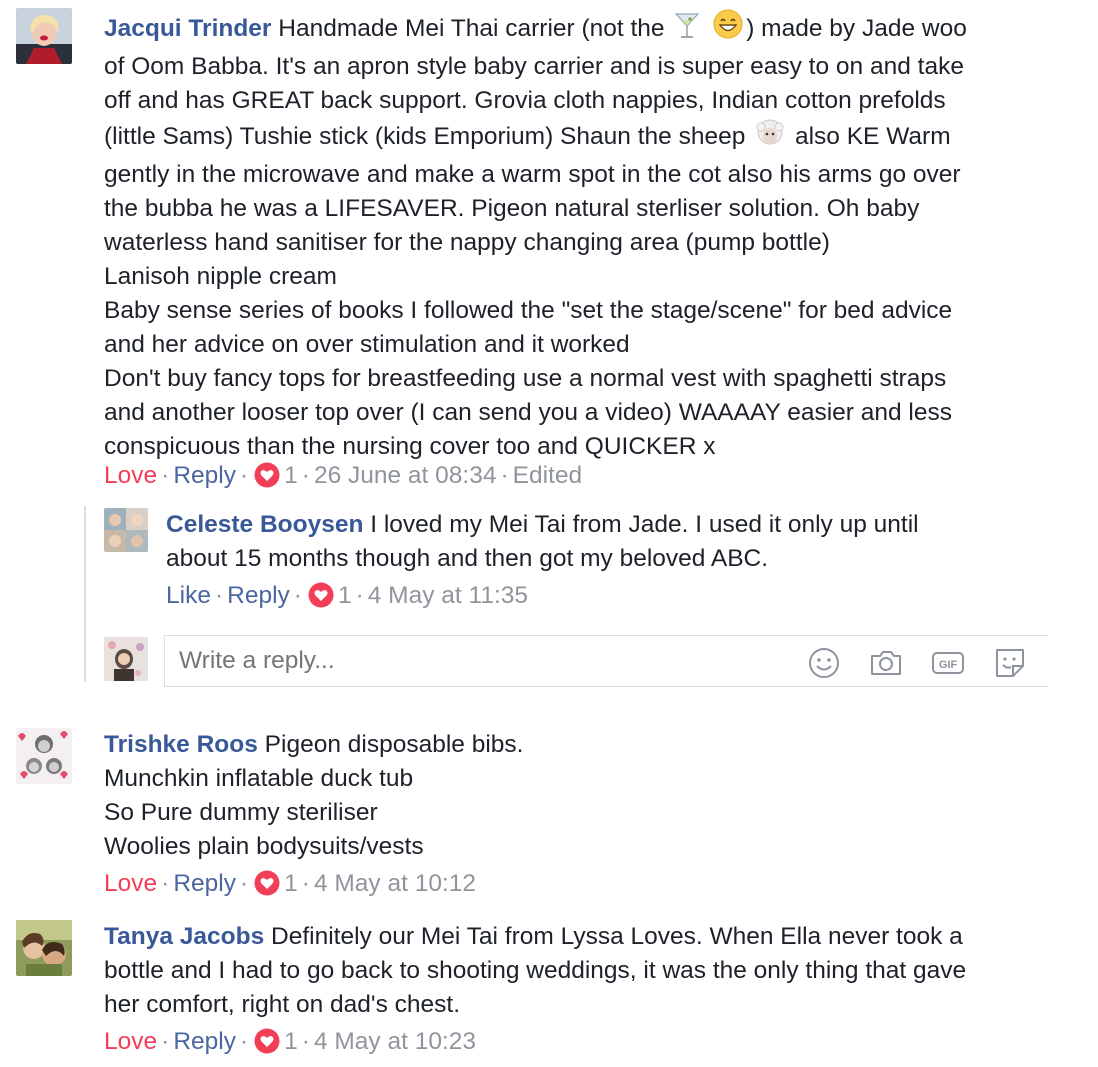 Image resolution: width=1098 pixels, height=1067 pixels. Describe the element at coordinates (824, 663) in the screenshot. I see `smiley-icon` at that location.